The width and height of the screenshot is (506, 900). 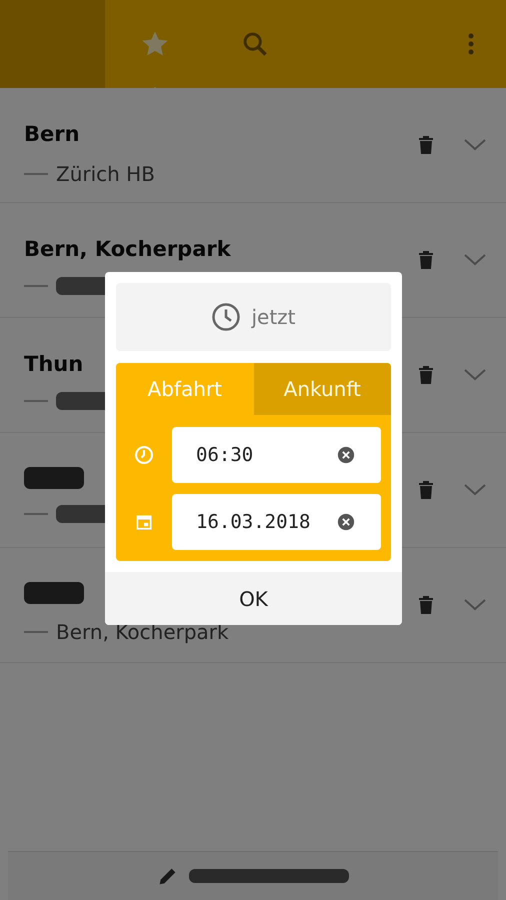 What do you see at coordinates (105, 174) in the screenshot?
I see `destination-text: Zürich HB` at bounding box center [105, 174].